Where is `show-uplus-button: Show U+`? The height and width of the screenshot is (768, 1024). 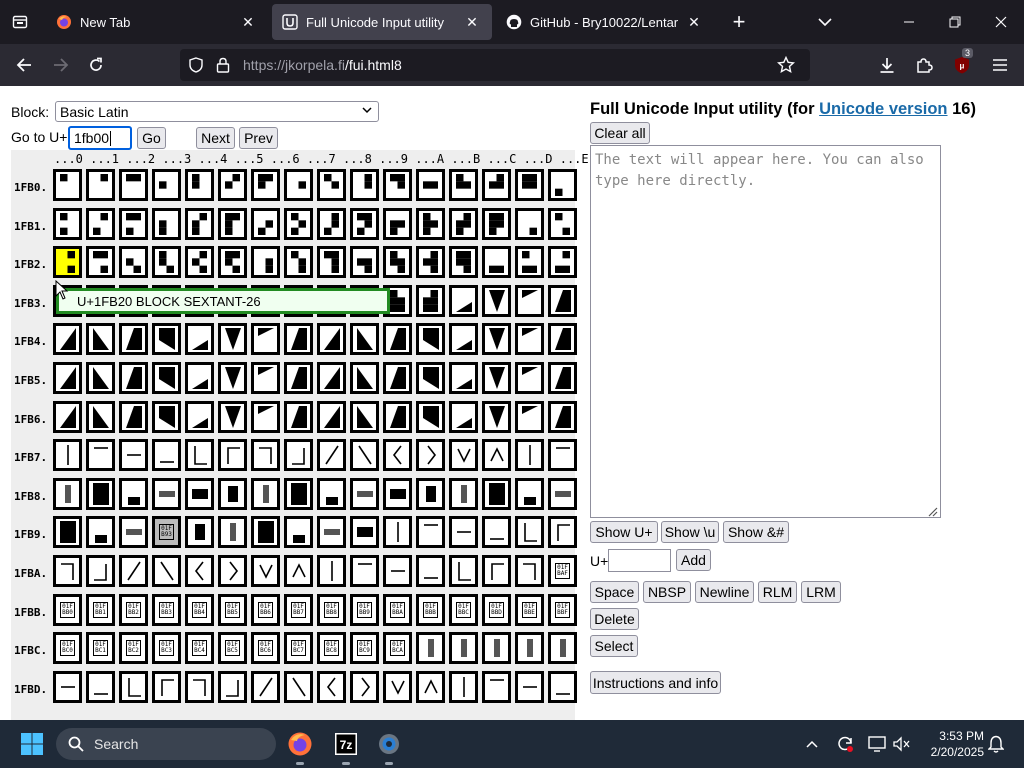
show-uplus-button: Show U+ is located at coordinates (624, 532).